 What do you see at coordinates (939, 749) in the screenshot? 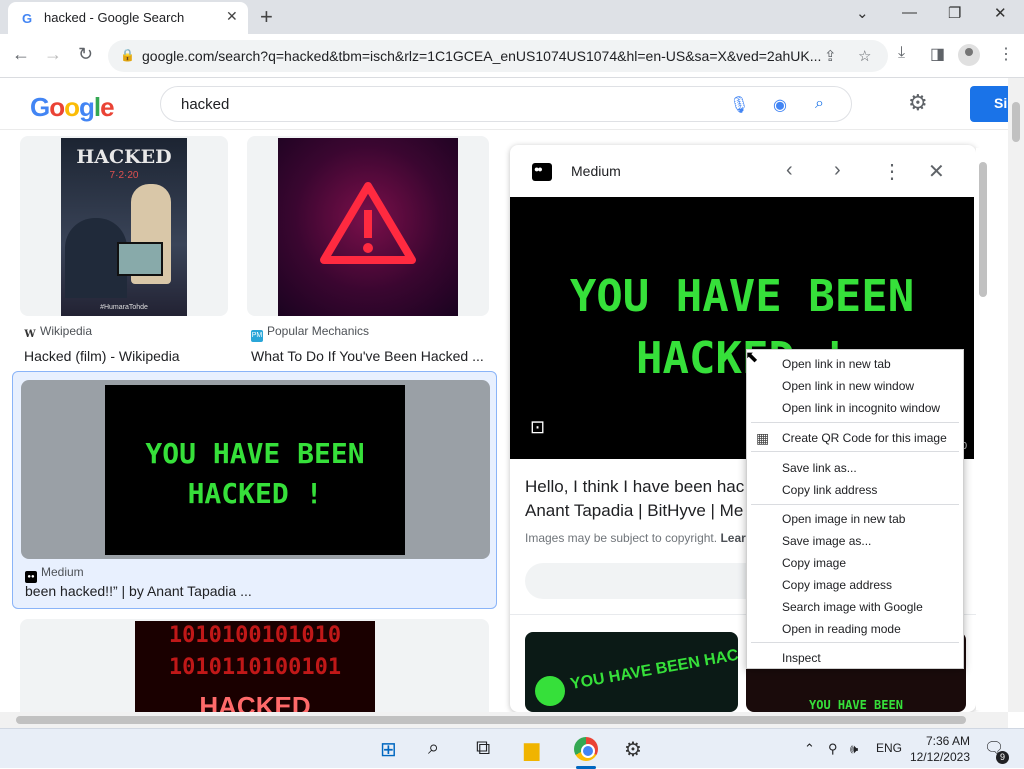
I see `clock: 7:36 AM 12/12/2023` at bounding box center [939, 749].